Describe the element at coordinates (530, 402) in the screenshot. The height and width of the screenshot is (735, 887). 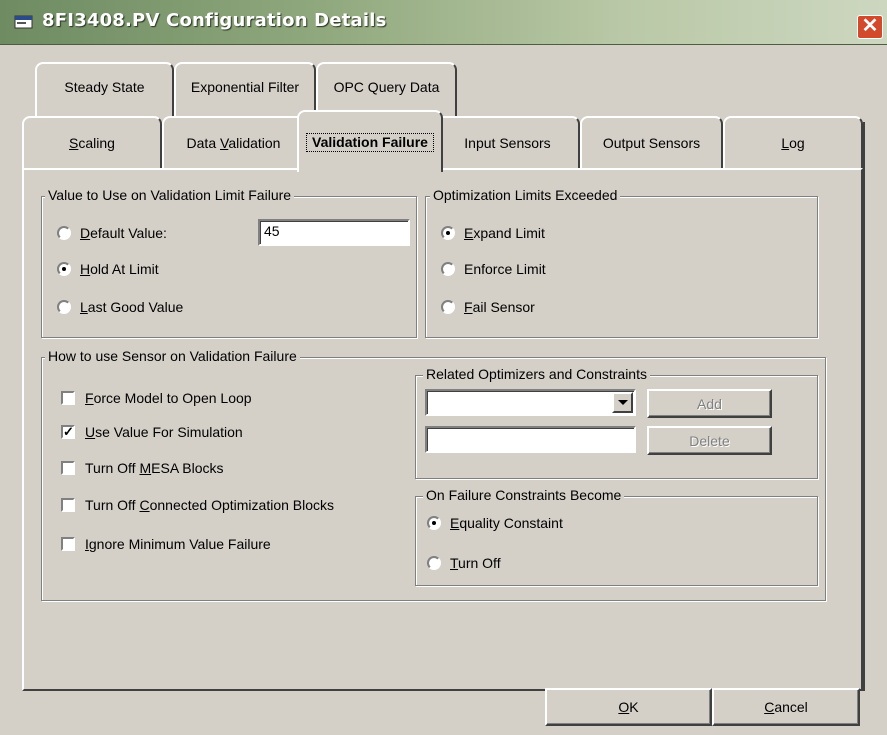
I see `optimizer-select` at that location.